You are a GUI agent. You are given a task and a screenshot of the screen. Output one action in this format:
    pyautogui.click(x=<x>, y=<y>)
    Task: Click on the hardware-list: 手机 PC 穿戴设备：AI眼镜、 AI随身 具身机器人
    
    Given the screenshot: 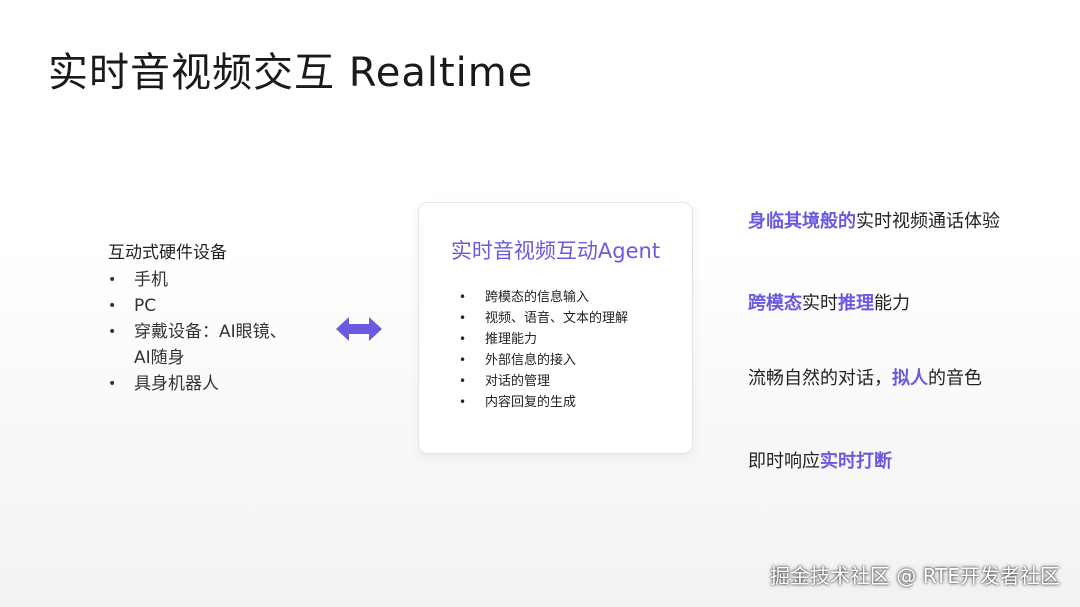 What is the action you would take?
    pyautogui.click(x=223, y=332)
    